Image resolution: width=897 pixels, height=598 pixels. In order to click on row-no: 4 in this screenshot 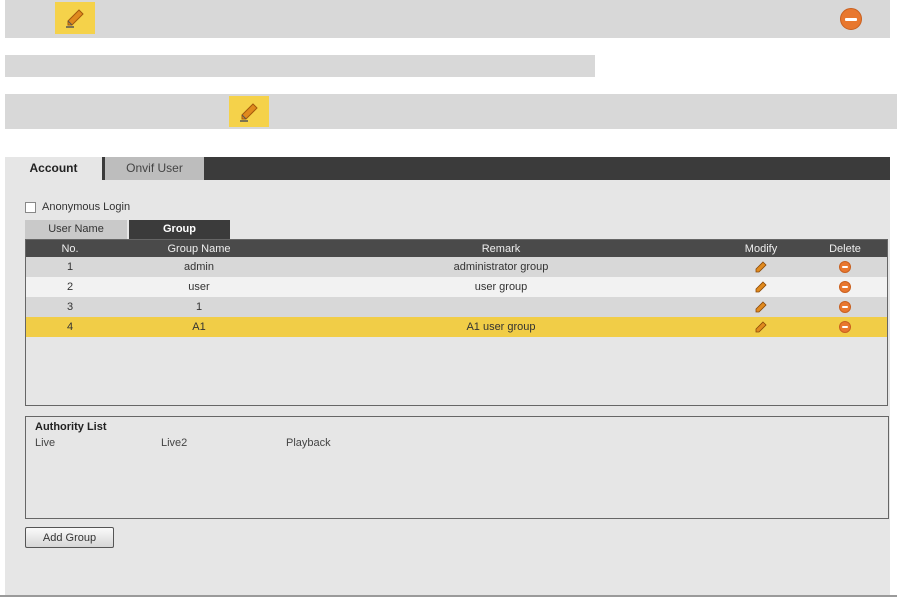, I will do `click(70, 327)`.